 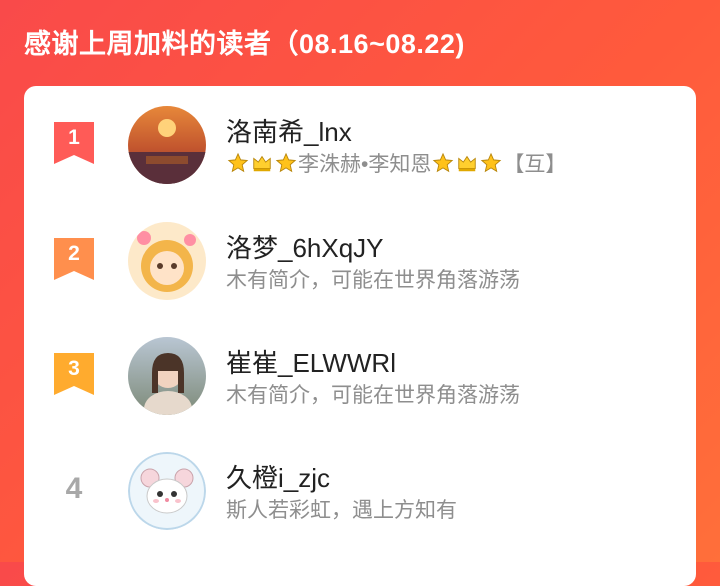 I want to click on reader-bio: 斯人若彩虹，遇上方知有, so click(x=341, y=510).